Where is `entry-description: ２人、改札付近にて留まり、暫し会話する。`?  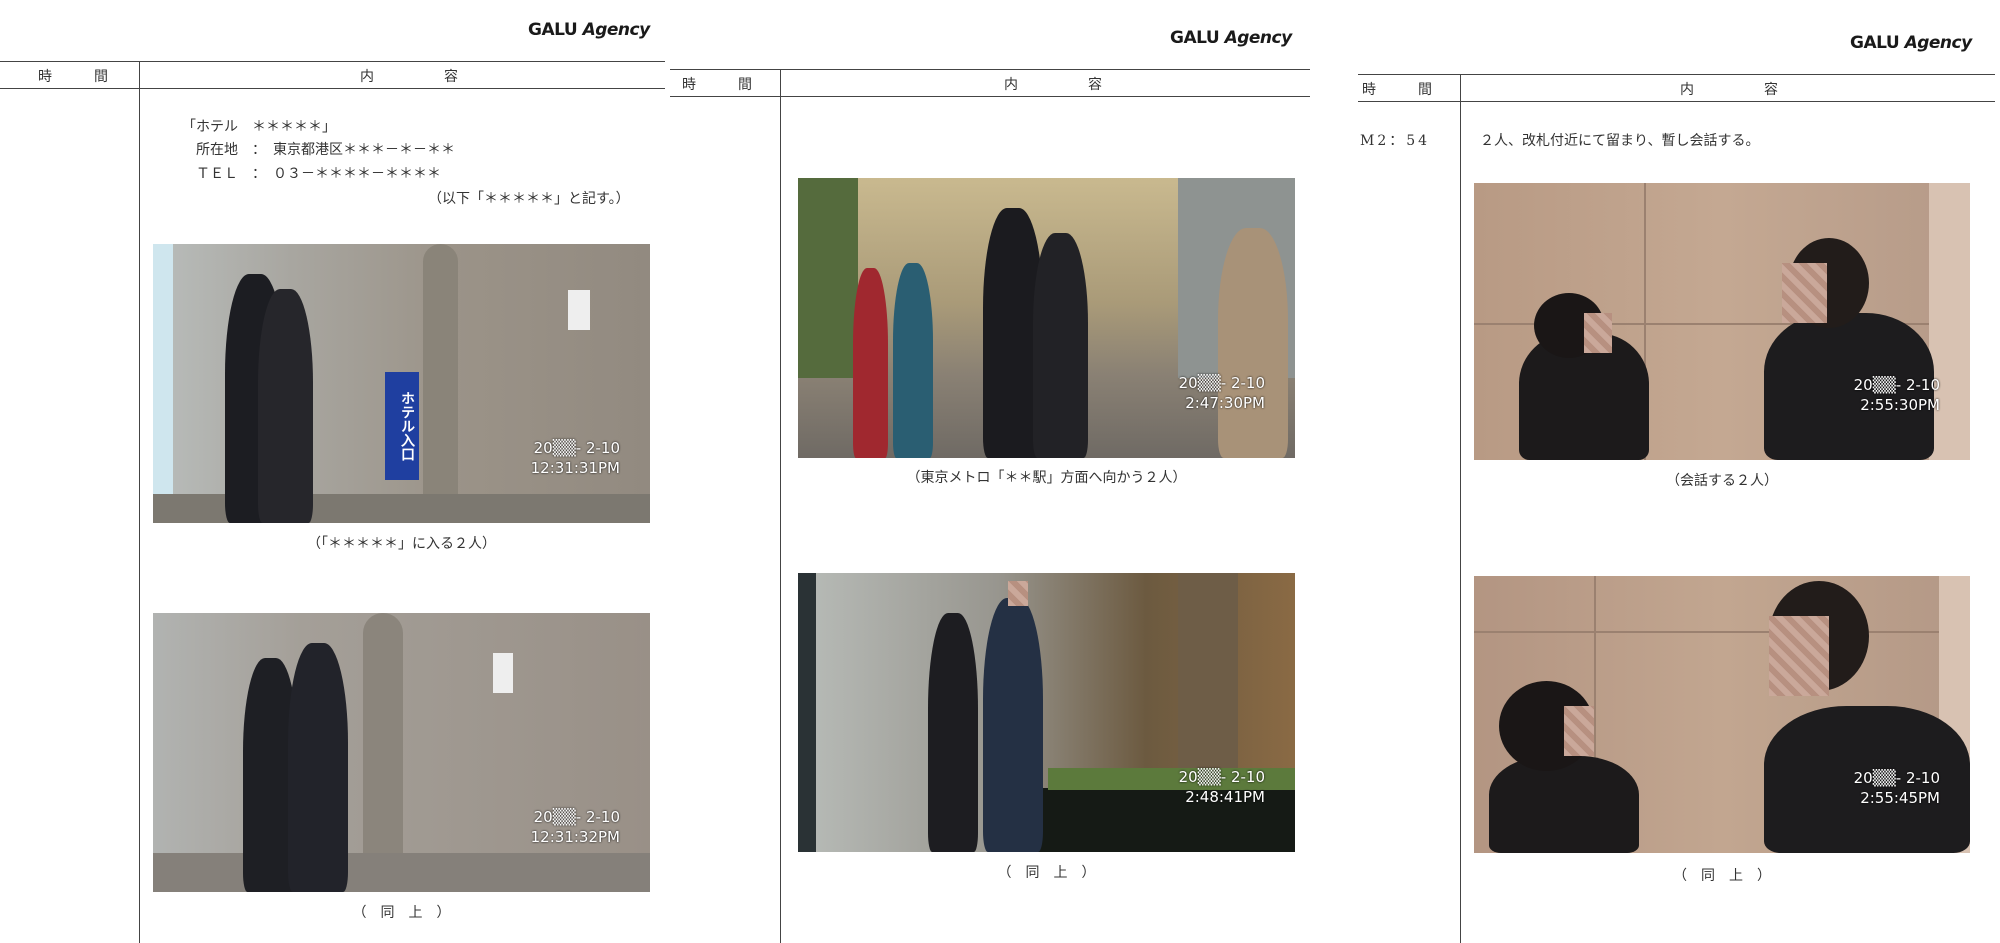
entry-description: ２人、改札付近にて留まり、暫し会話する。 is located at coordinates (1620, 141).